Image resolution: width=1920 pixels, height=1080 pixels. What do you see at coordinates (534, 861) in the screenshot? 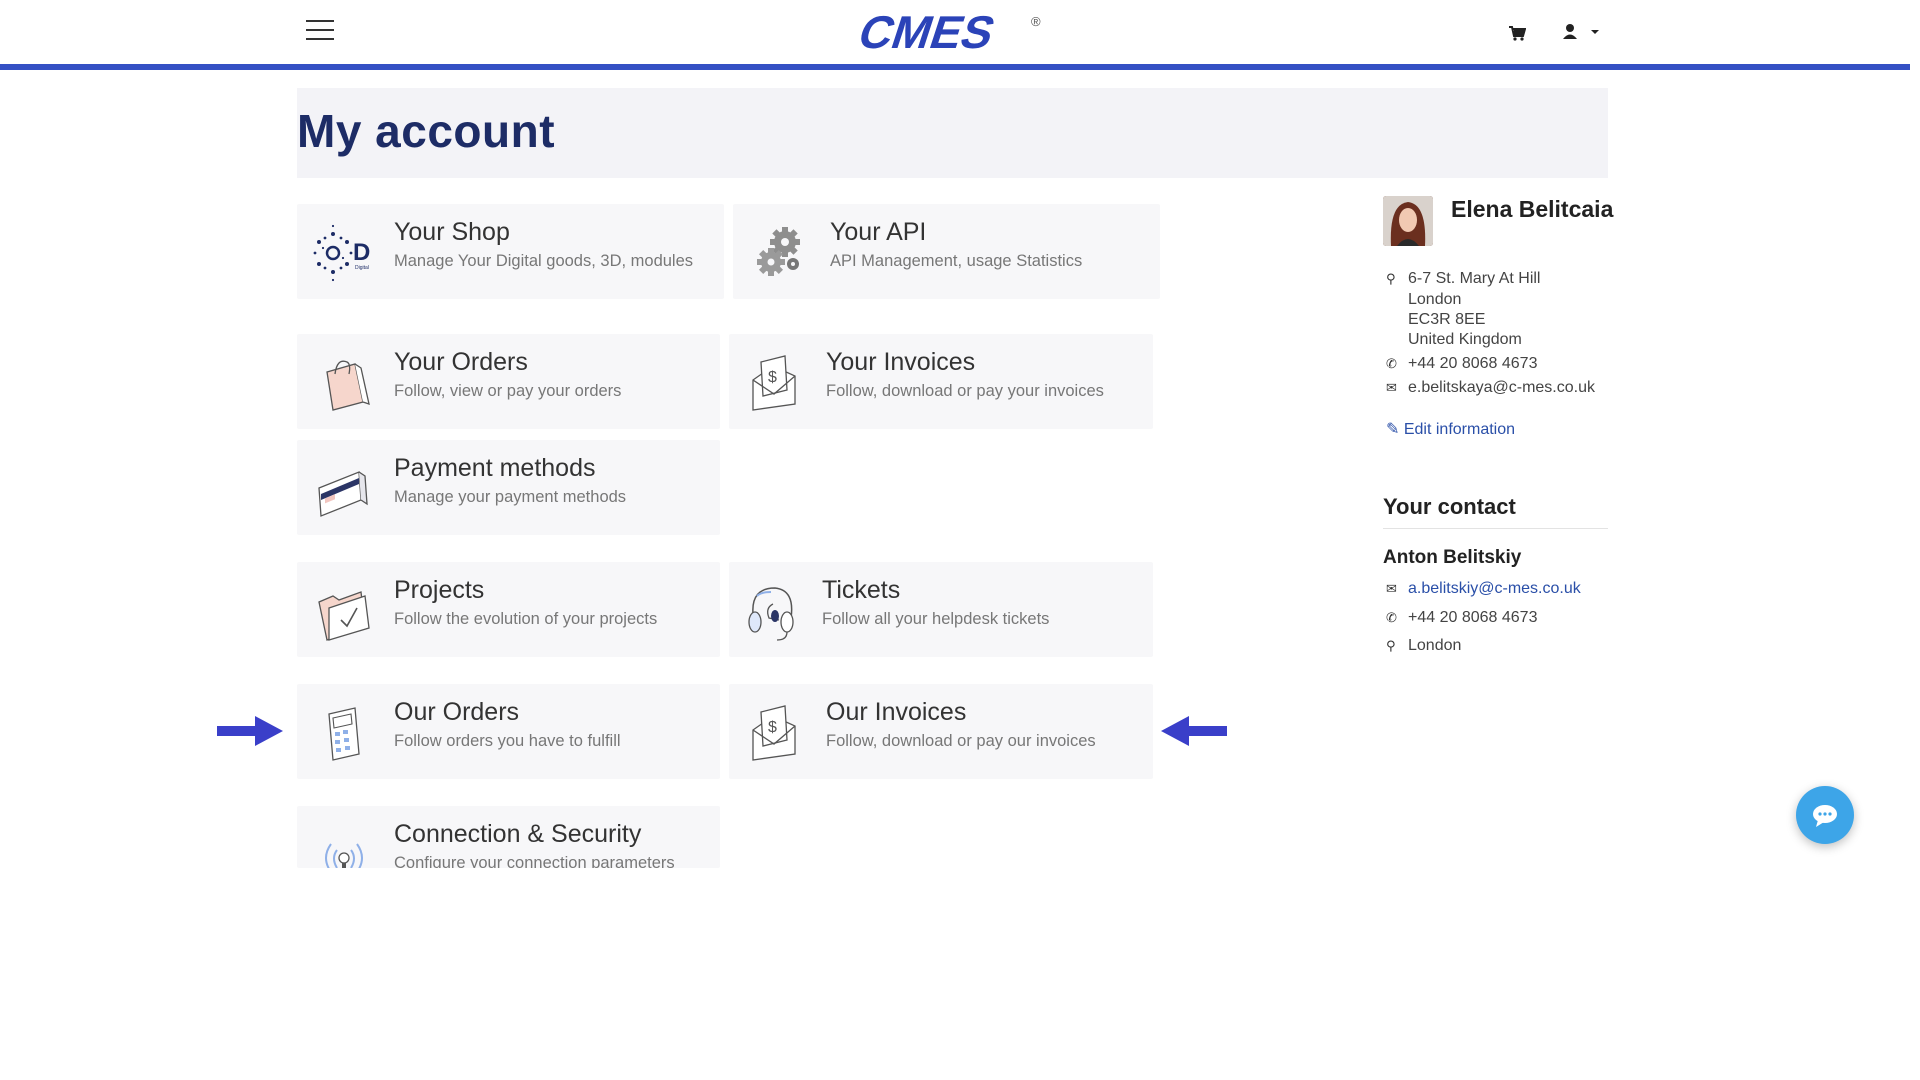
I see `card-subtitle: Configure your connection parameters` at bounding box center [534, 861].